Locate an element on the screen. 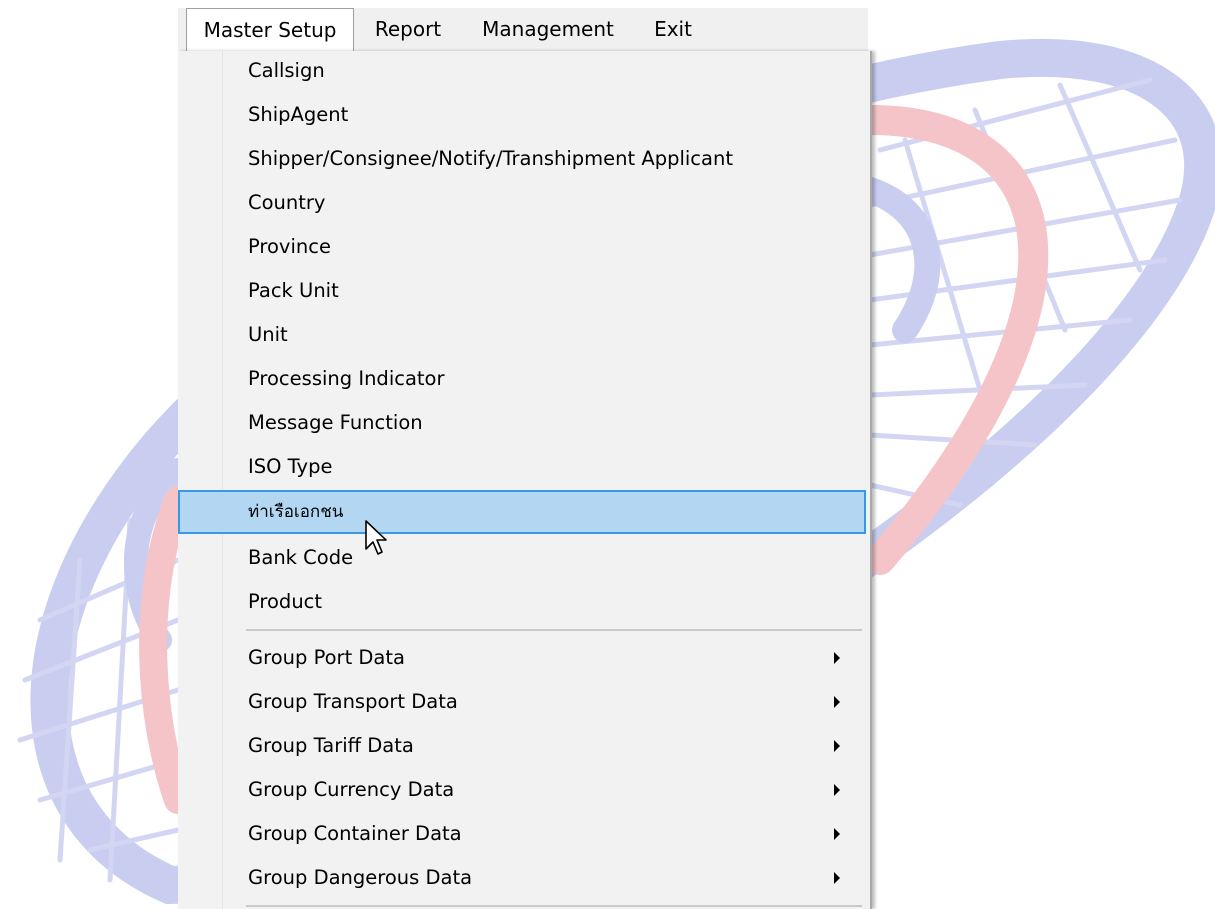 This screenshot has height=909, width=1215. menu-item-group-tariff-data: Group Tariff Data is located at coordinates (522, 746).